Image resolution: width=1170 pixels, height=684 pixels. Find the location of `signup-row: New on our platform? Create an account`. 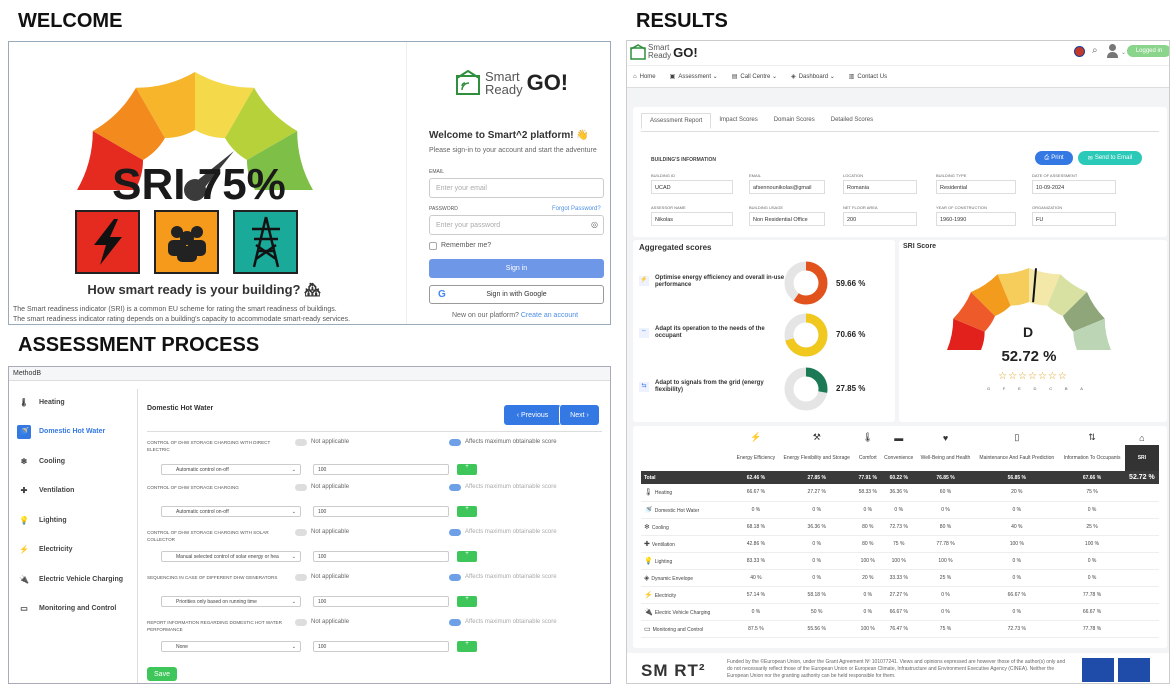

signup-row: New on our platform? Create an account is located at coordinates (515, 315).